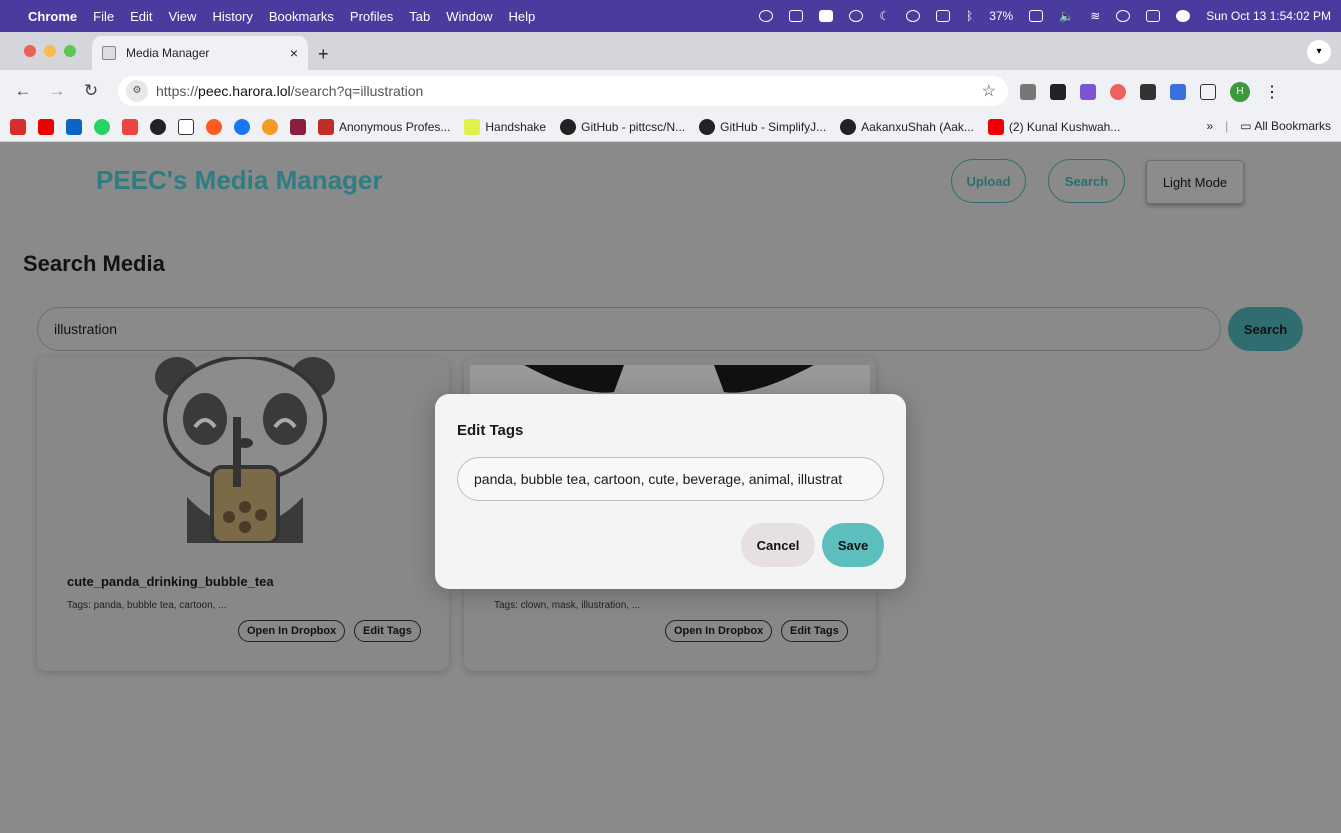 This screenshot has width=1341, height=833. Describe the element at coordinates (1066, 16) in the screenshot. I see `volume-icon: 🔈` at that location.